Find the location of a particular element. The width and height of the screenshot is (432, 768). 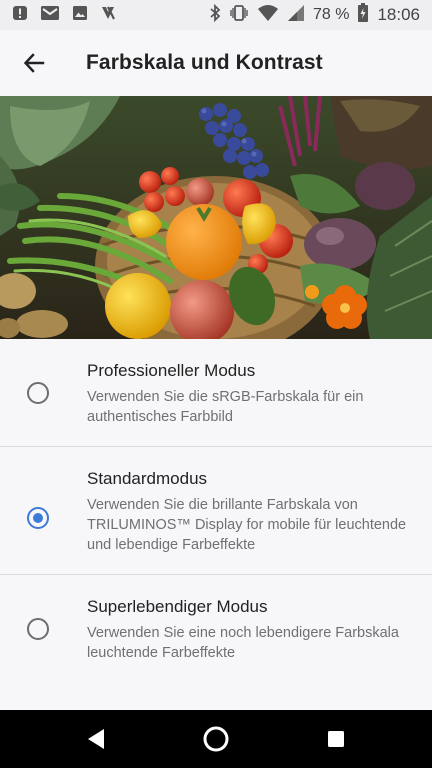

status-bar-notifications is located at coordinates (64, 15).